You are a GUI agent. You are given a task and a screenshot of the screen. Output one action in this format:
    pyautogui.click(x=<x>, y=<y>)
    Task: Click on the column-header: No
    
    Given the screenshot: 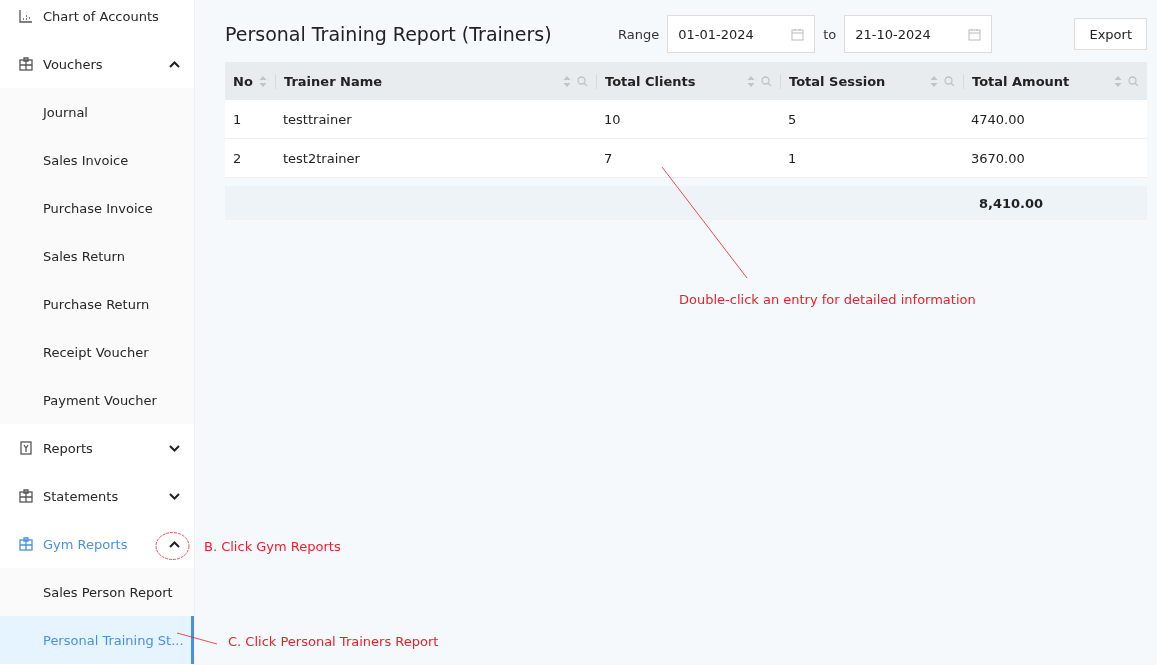 What is the action you would take?
    pyautogui.click(x=250, y=81)
    